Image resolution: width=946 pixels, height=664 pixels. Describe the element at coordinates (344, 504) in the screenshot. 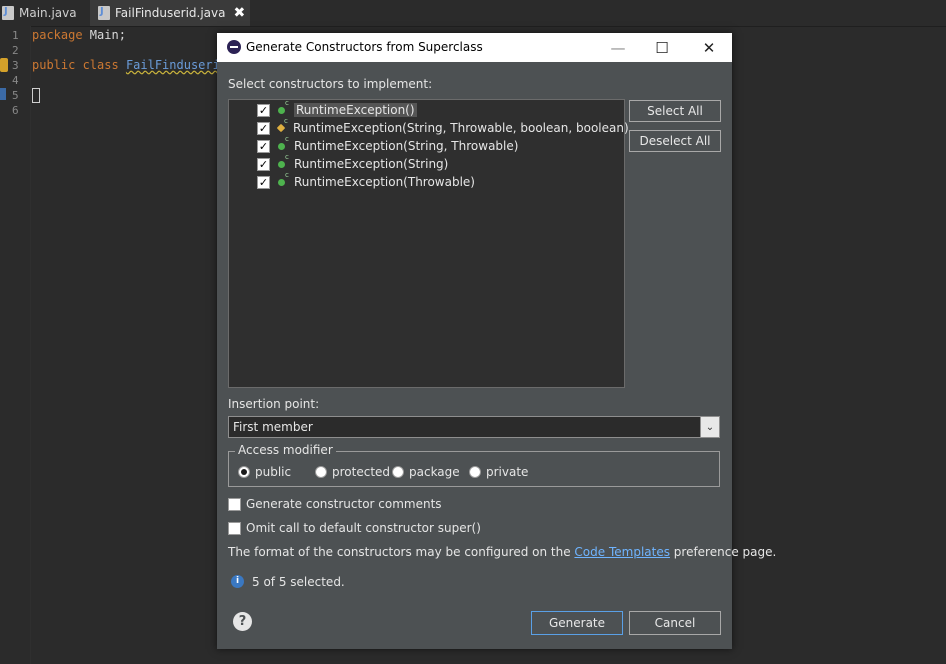

I see `checkbox-label: Generate constructor comments` at that location.